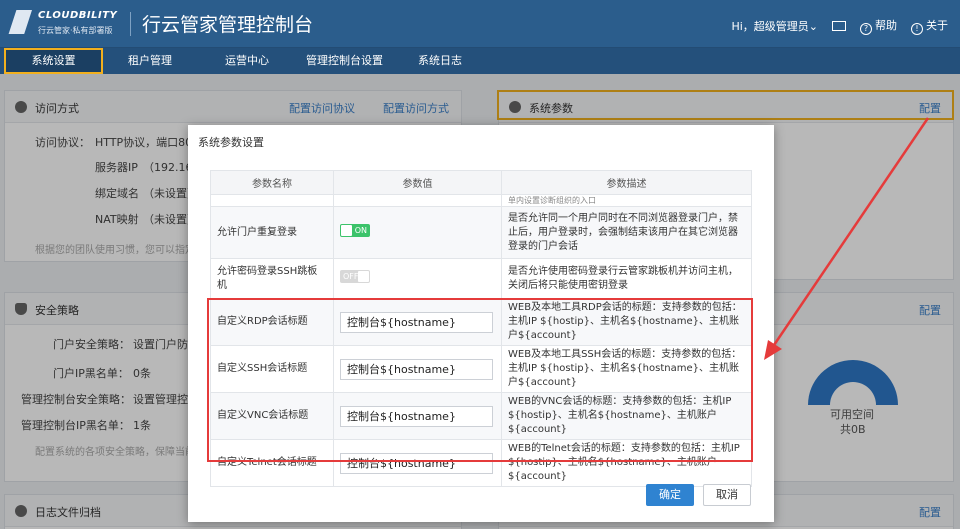  What do you see at coordinates (53, 61) in the screenshot?
I see `nav-system-settings: 系统设置` at bounding box center [53, 61].